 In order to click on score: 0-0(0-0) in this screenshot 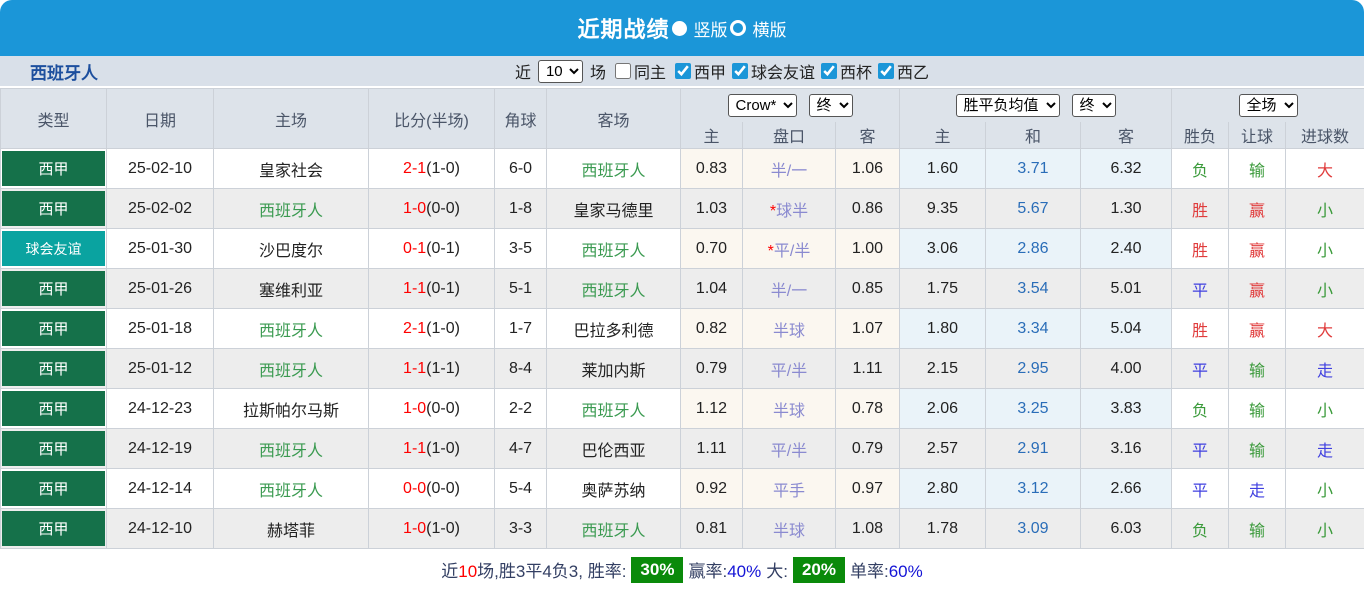, I will do `click(431, 488)`.